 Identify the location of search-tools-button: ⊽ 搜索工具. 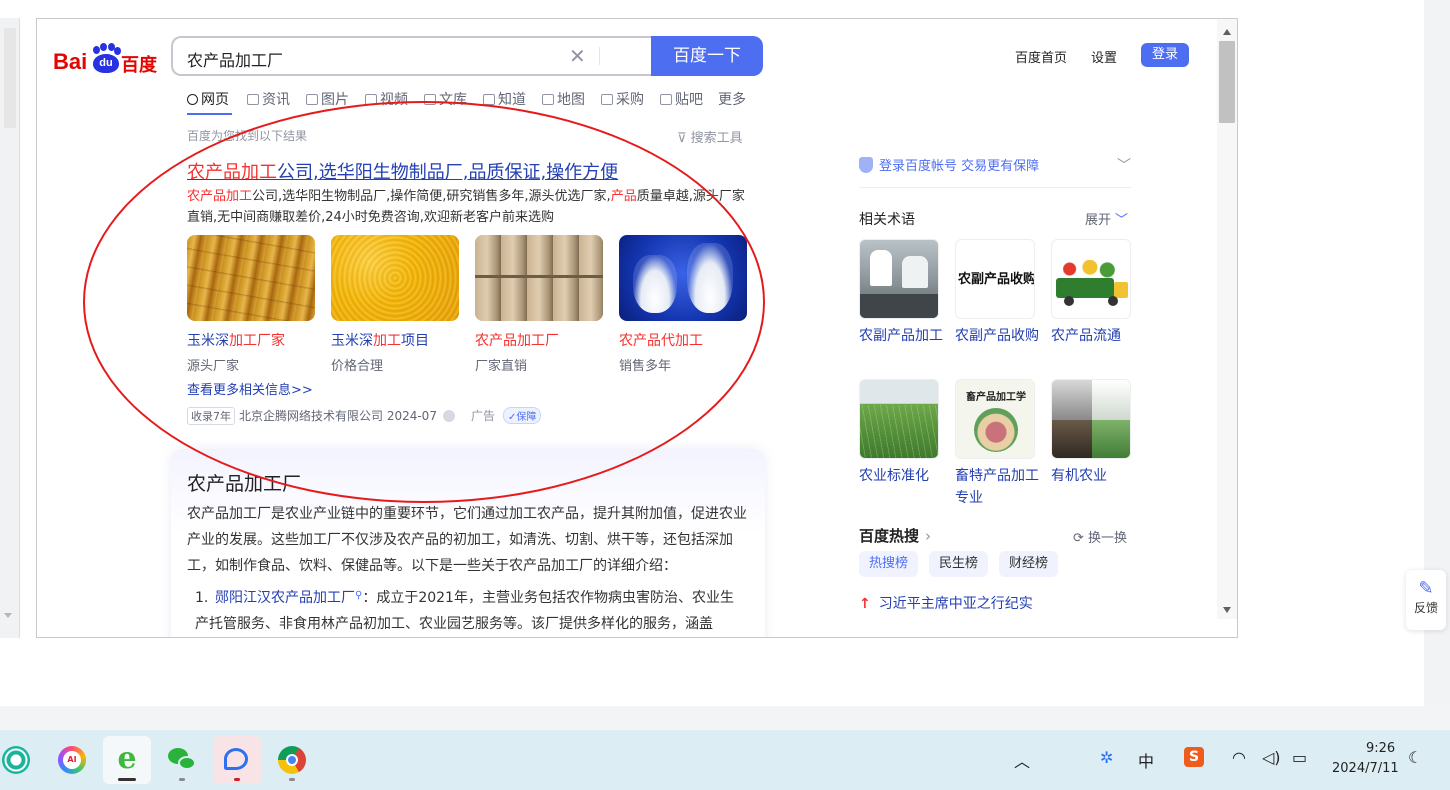
(710, 136).